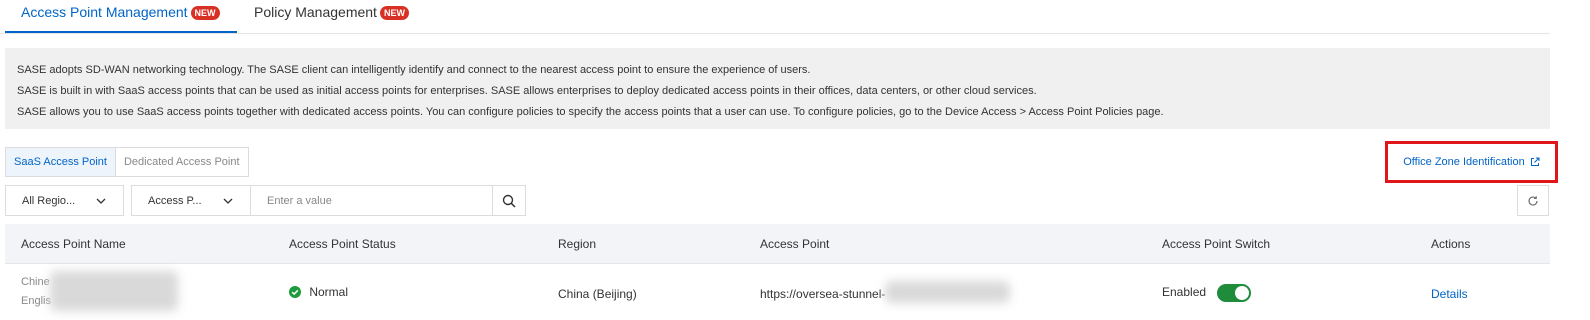  What do you see at coordinates (1242, 293) in the screenshot?
I see `toggle-knob` at bounding box center [1242, 293].